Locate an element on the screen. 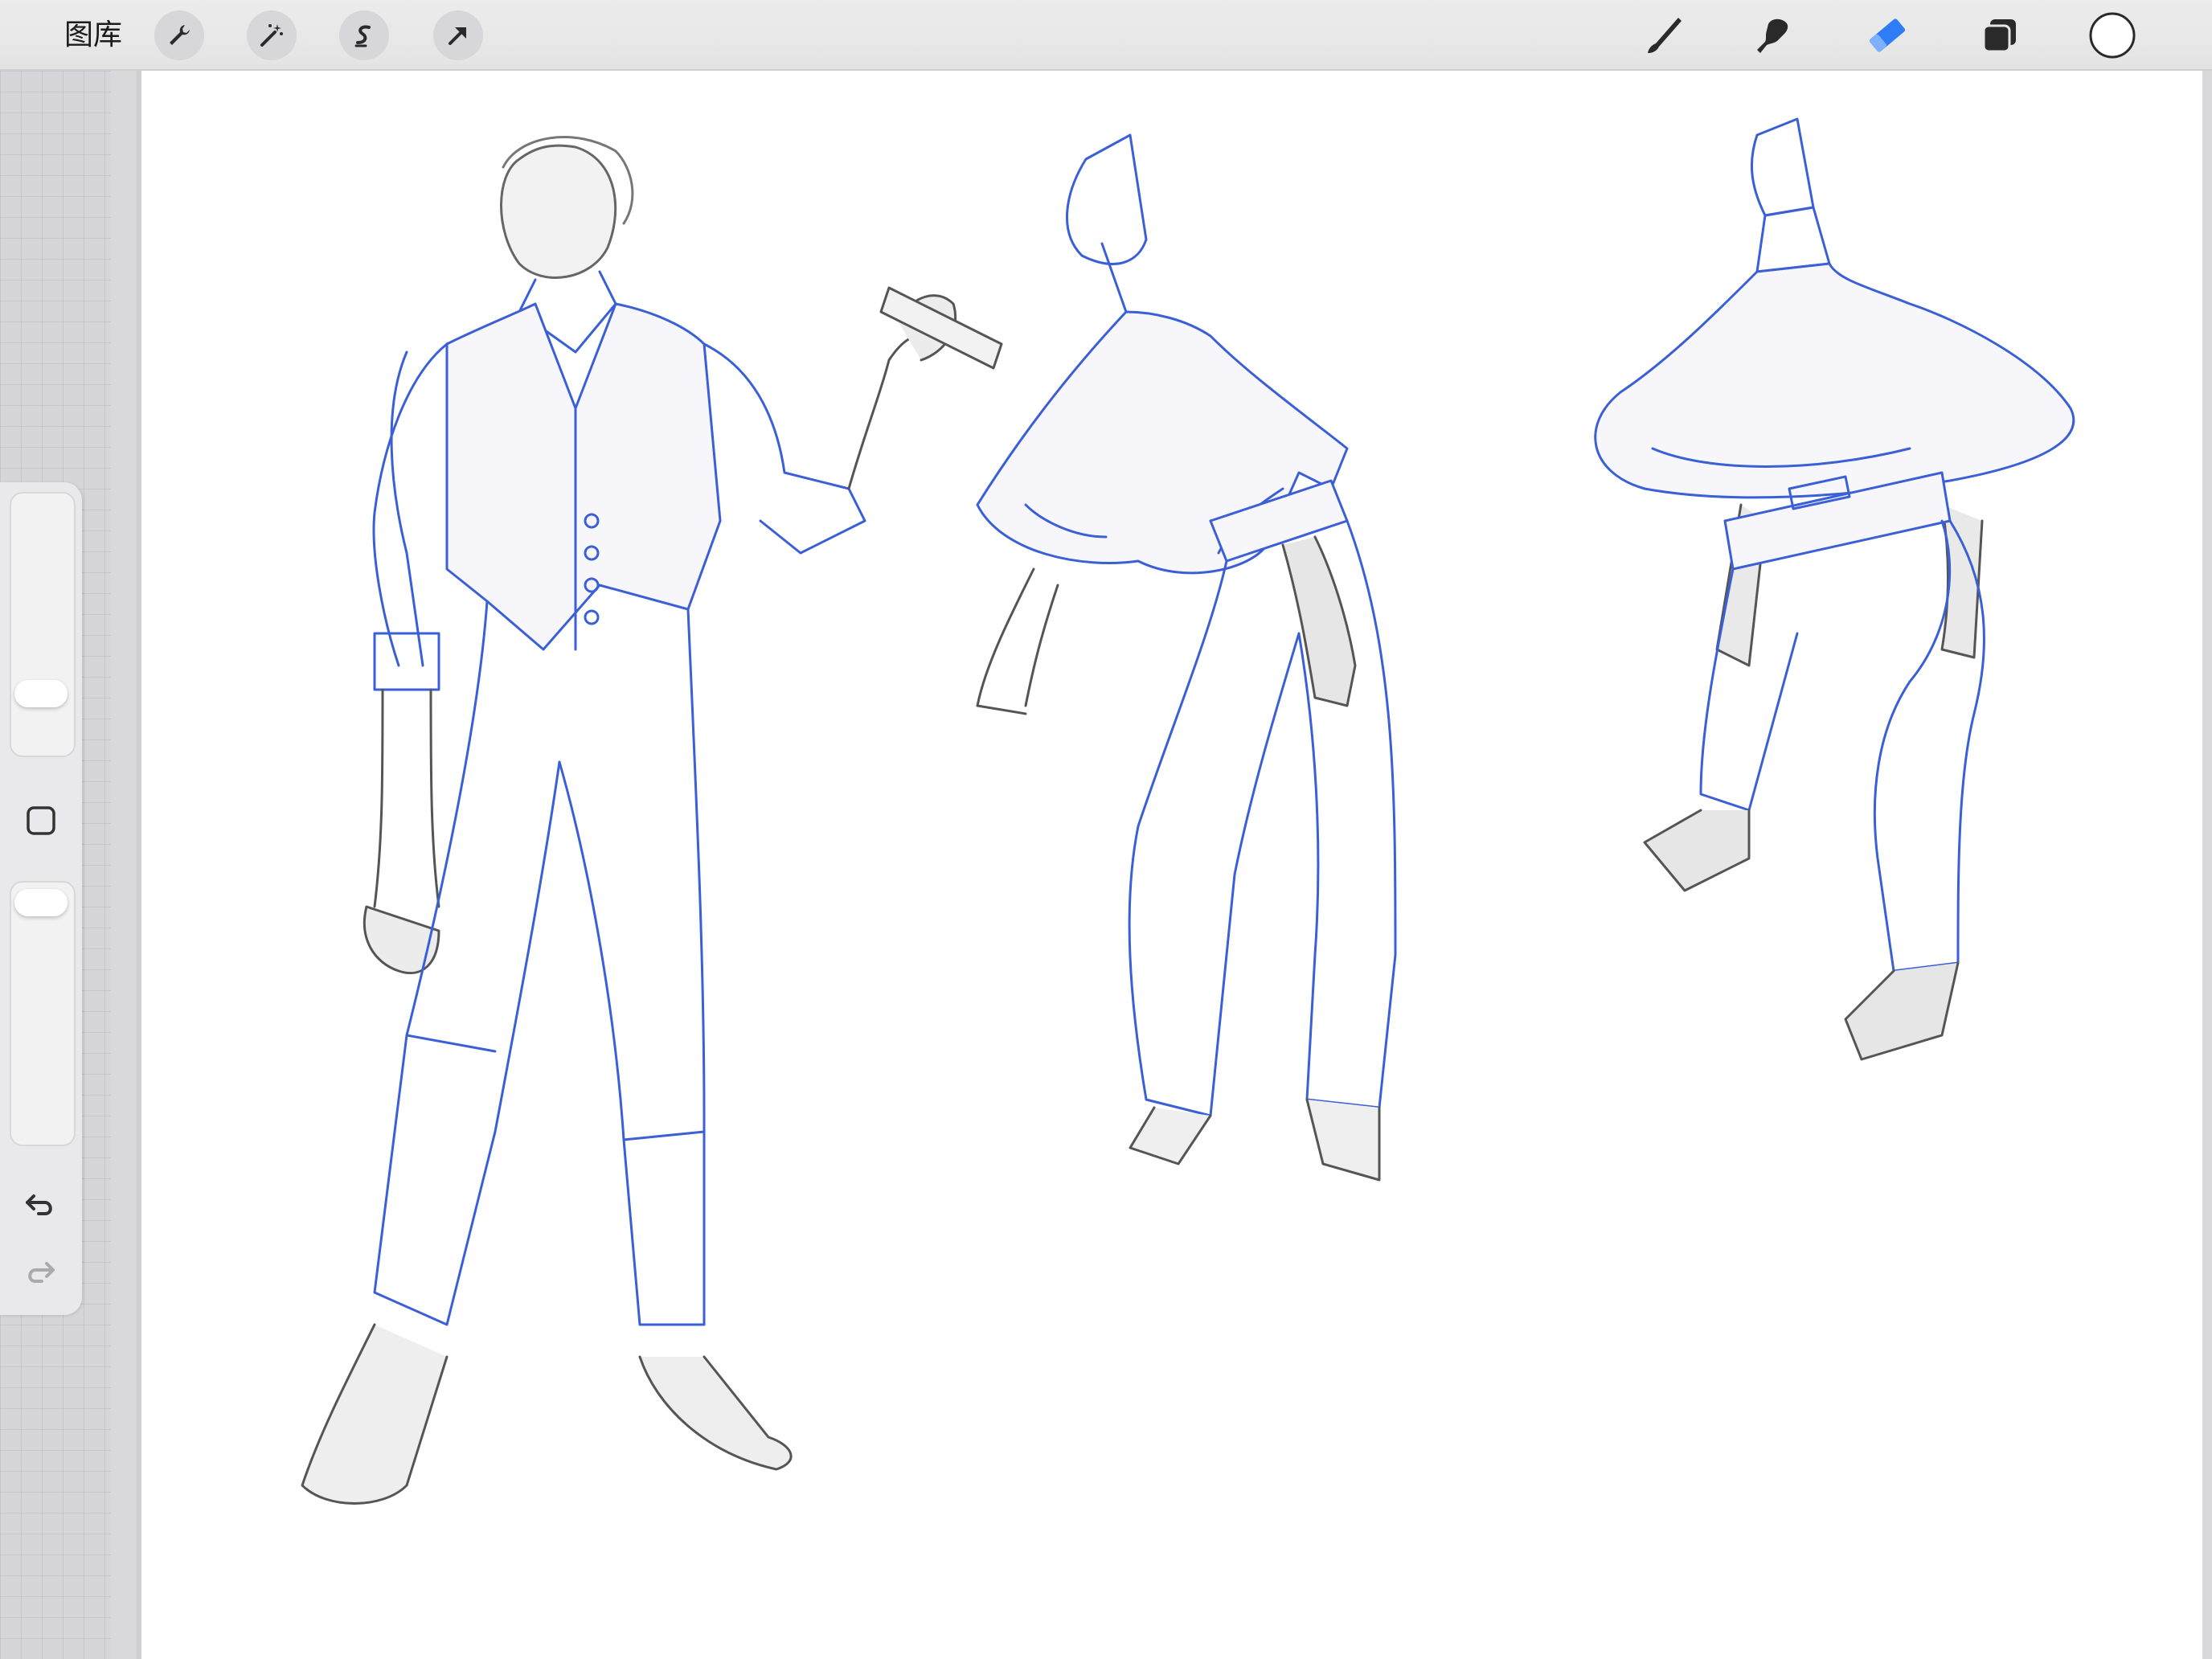 Image resolution: width=2212 pixels, height=1659 pixels. modify-square-icon is located at coordinates (41, 821).